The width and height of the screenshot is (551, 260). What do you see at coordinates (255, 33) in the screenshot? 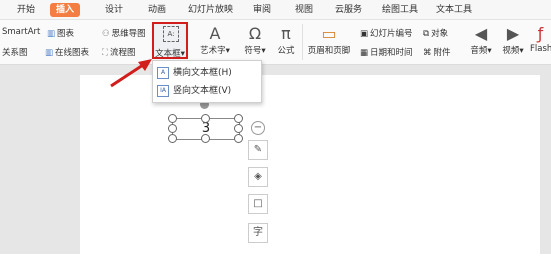
I see `omega-icon: Ω` at bounding box center [255, 33].